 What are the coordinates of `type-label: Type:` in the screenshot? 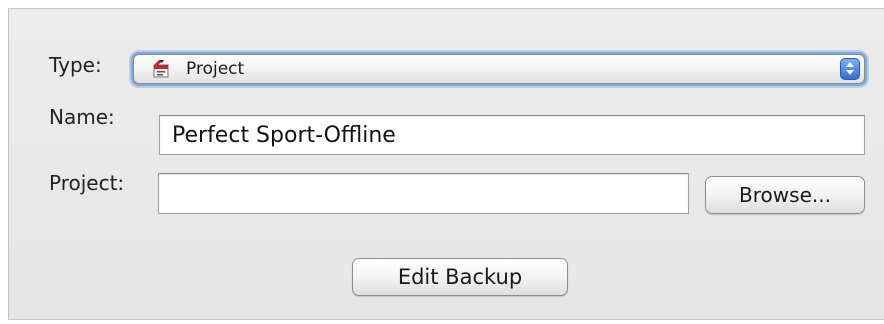 It's located at (75, 65).